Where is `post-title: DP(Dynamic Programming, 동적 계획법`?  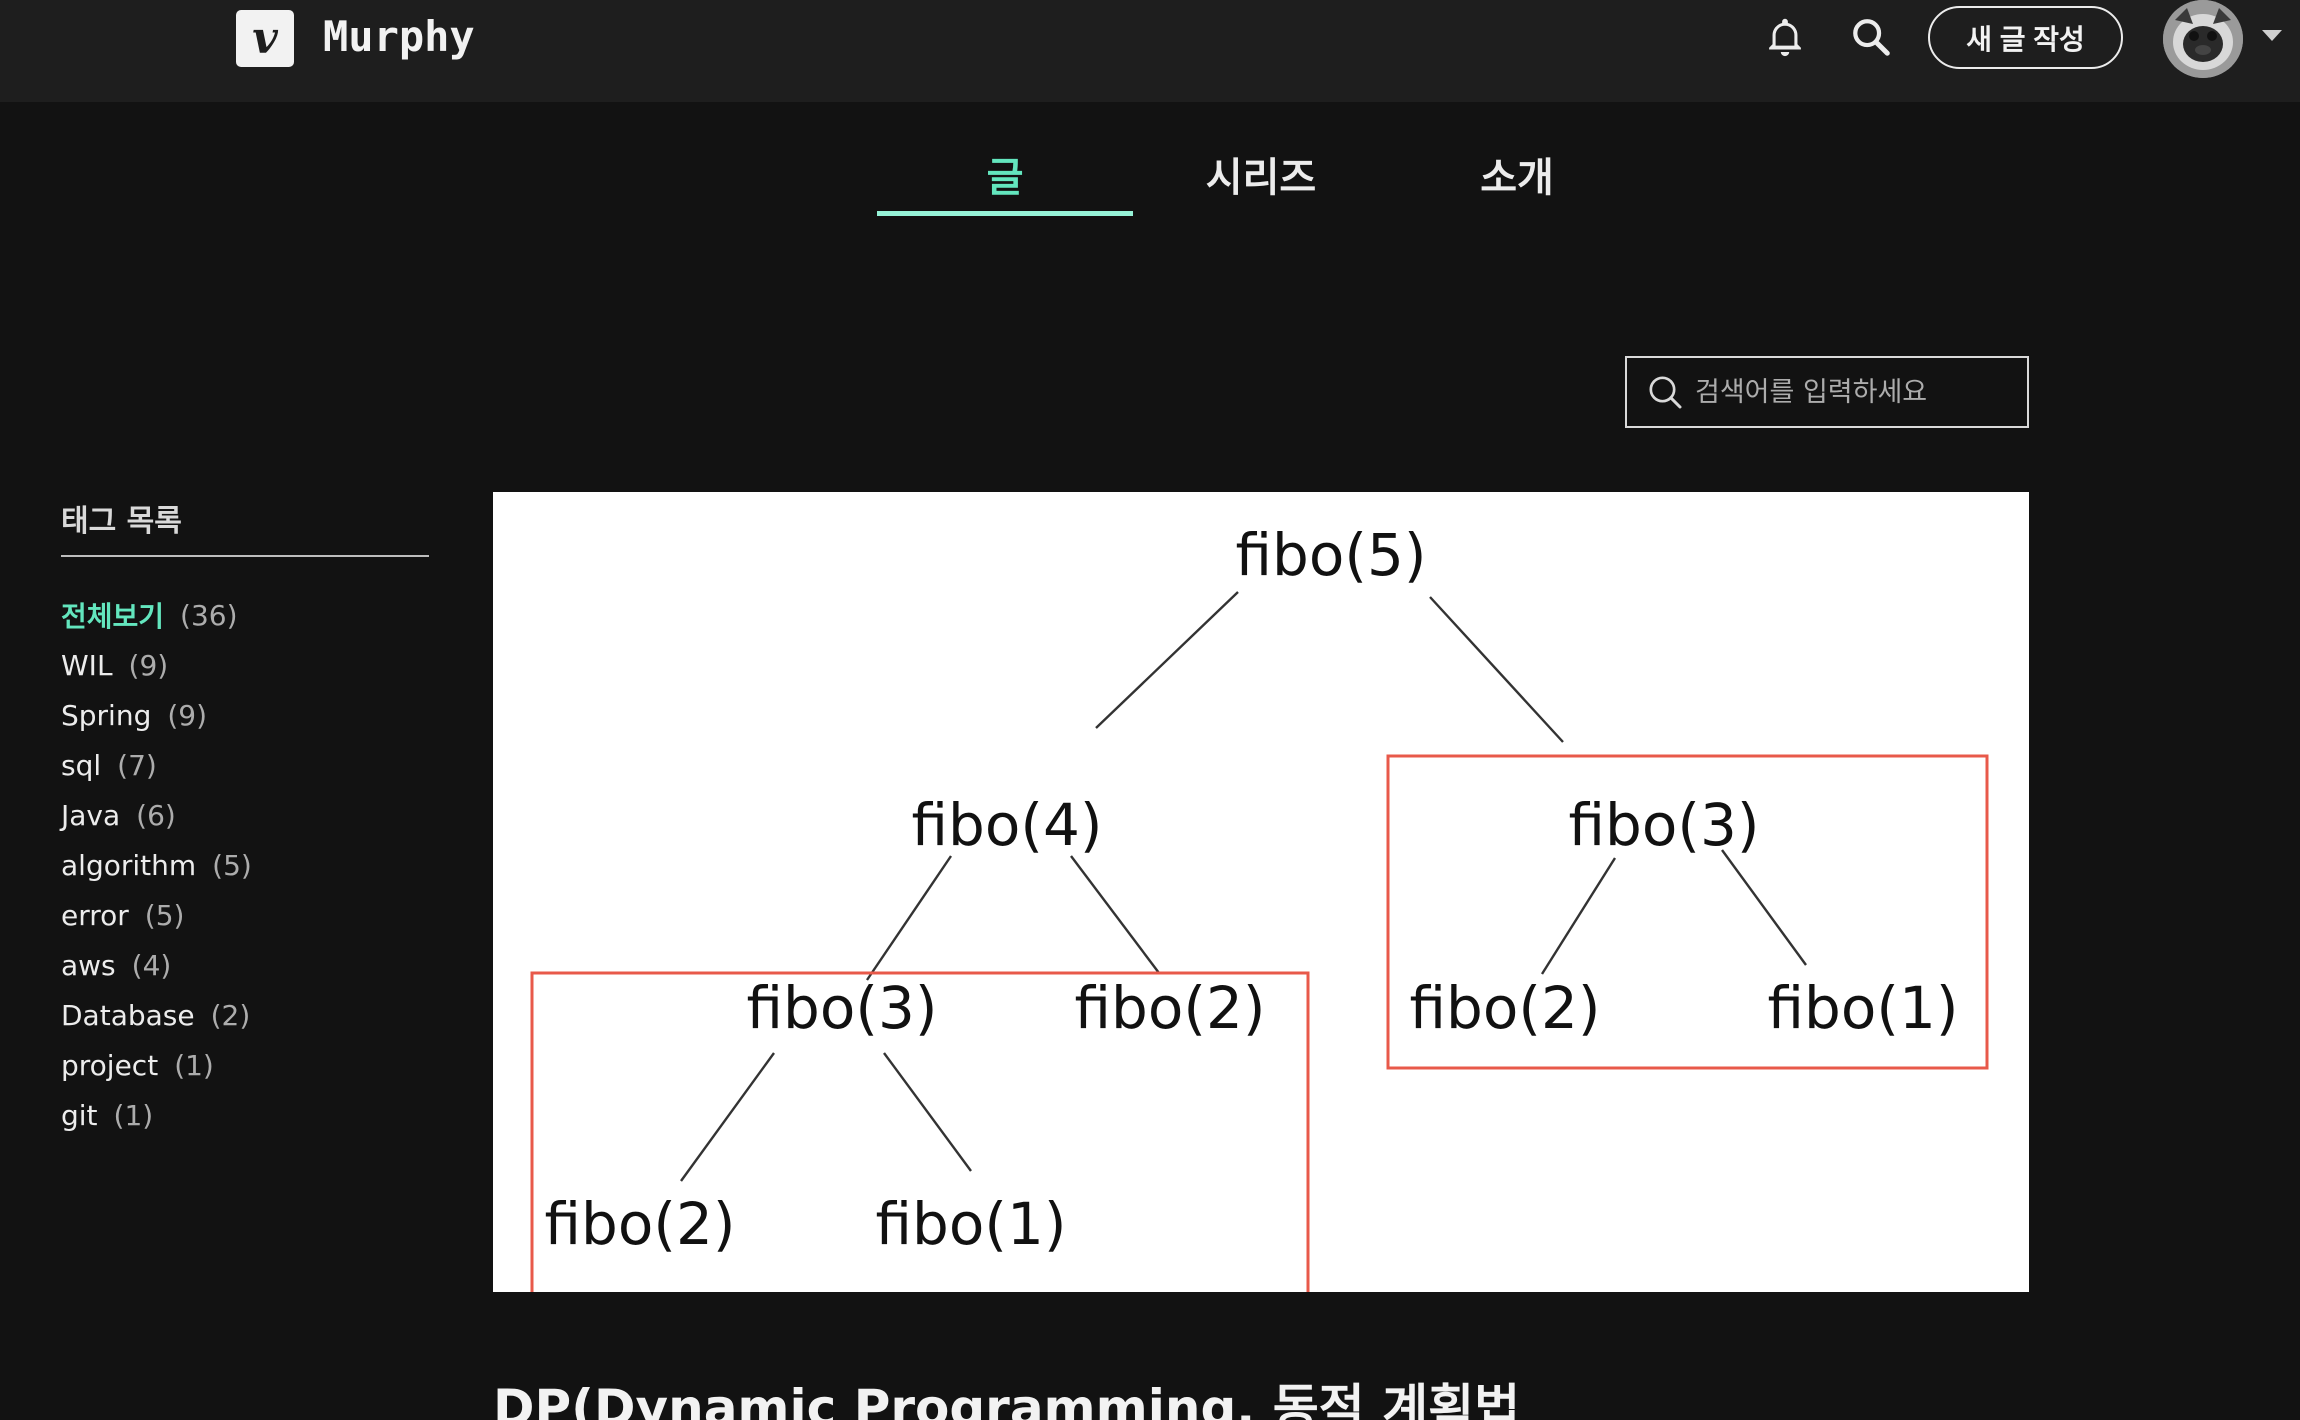
post-title: DP(Dynamic Programming, 동적 계획법 is located at coordinates (1006, 1394).